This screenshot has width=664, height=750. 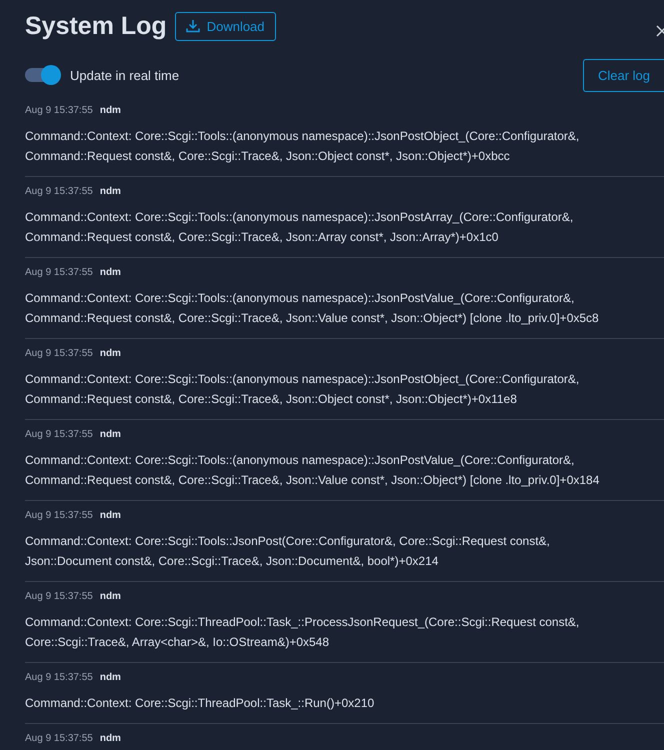 I want to click on log-message: Command::Context: Core::Scgi::Tools::(anonymous namespace)::JsonPostValue_(Core::Configurator&, Command::Request const&, Core::Scgi::Trace&, Json::Value const*, Json::Object*) [clone .lto_priv.0]+0x184, so click(x=312, y=470).